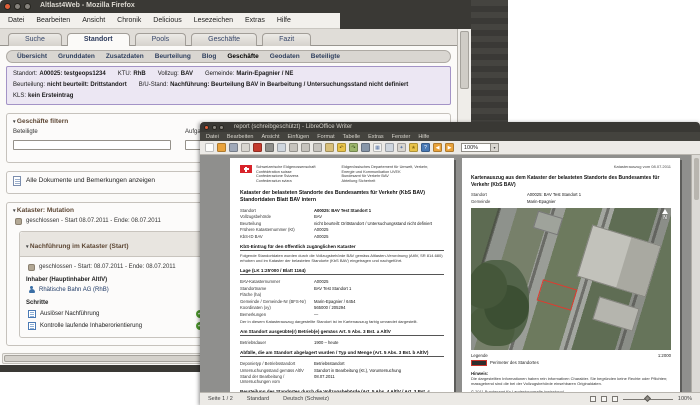 The height and width of the screenshot is (405, 700). I want to click on toolbar-icon: ↷, so click(353, 147).